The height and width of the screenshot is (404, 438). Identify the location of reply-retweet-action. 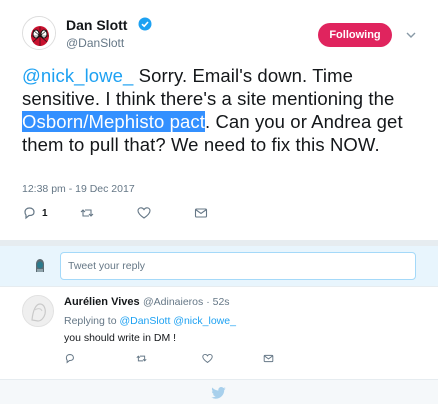
(141, 358).